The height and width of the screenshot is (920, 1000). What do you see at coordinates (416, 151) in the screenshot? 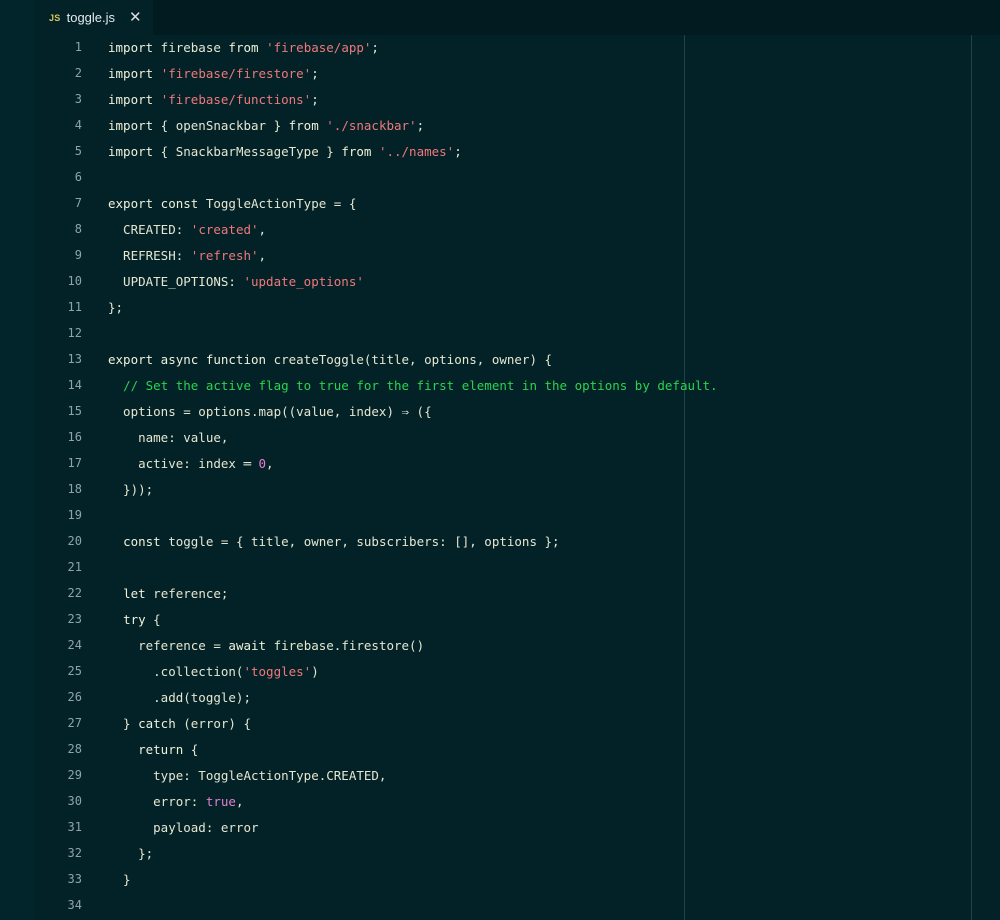
I see `code-token: '../names'` at bounding box center [416, 151].